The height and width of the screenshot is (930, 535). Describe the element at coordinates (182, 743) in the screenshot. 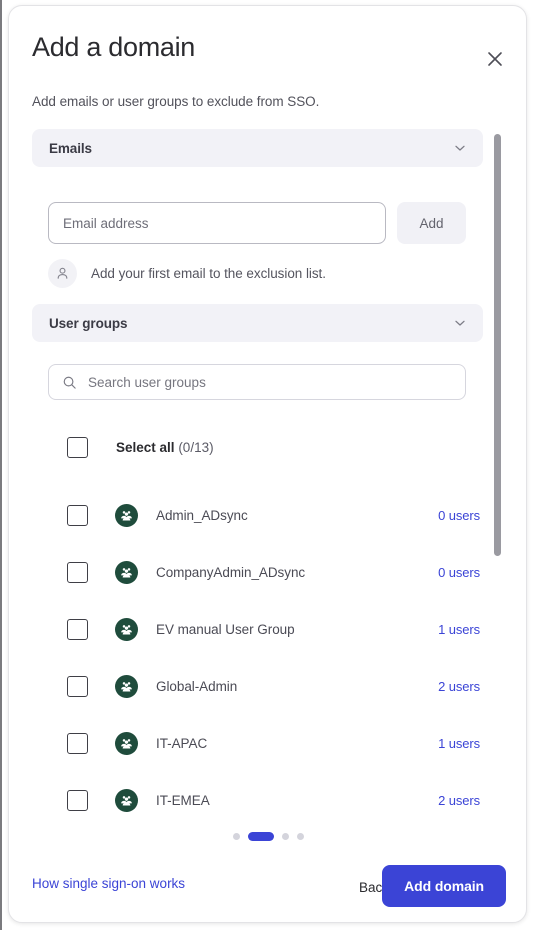

I see `group-name: IT-APAC` at that location.